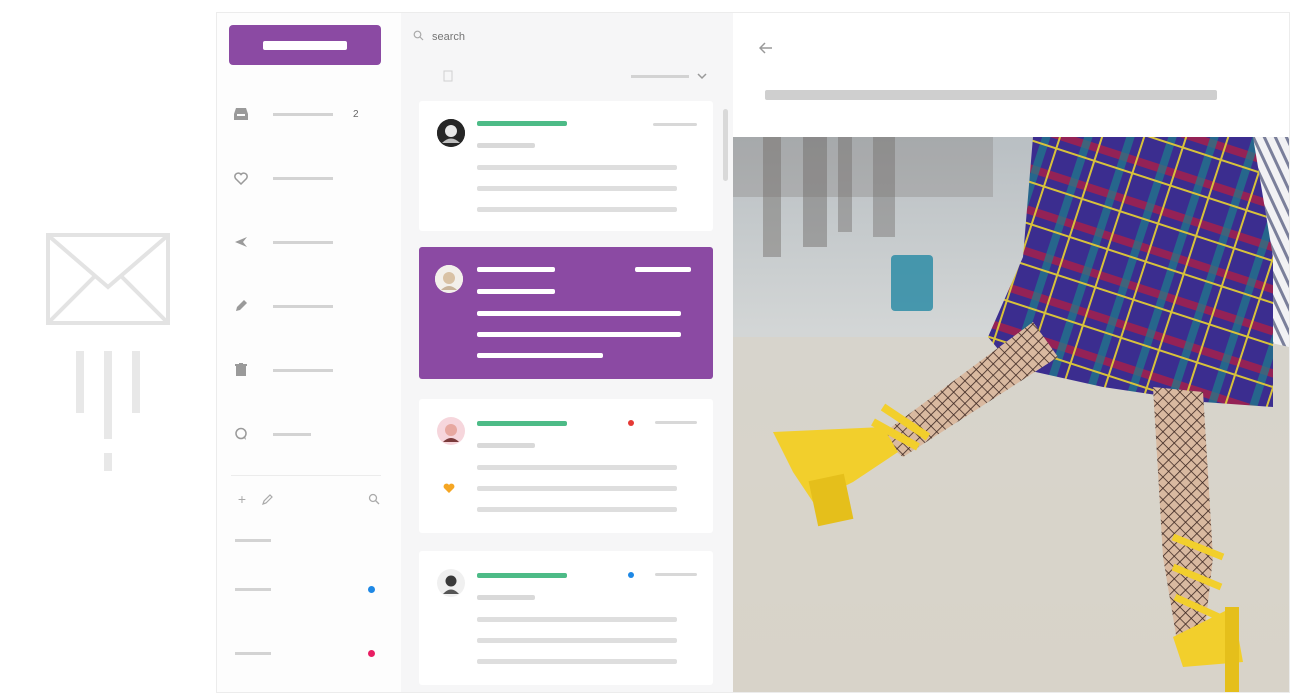  Describe the element at coordinates (660, 76) in the screenshot. I see `sort-label` at that location.